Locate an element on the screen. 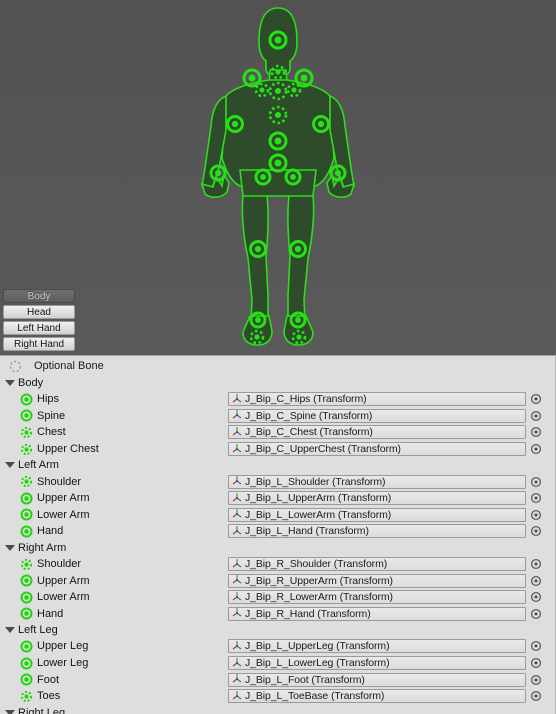 This screenshot has width=556, height=714. bone-row: Spine J_Bip_C_Spine (Transform) is located at coordinates (278, 416).